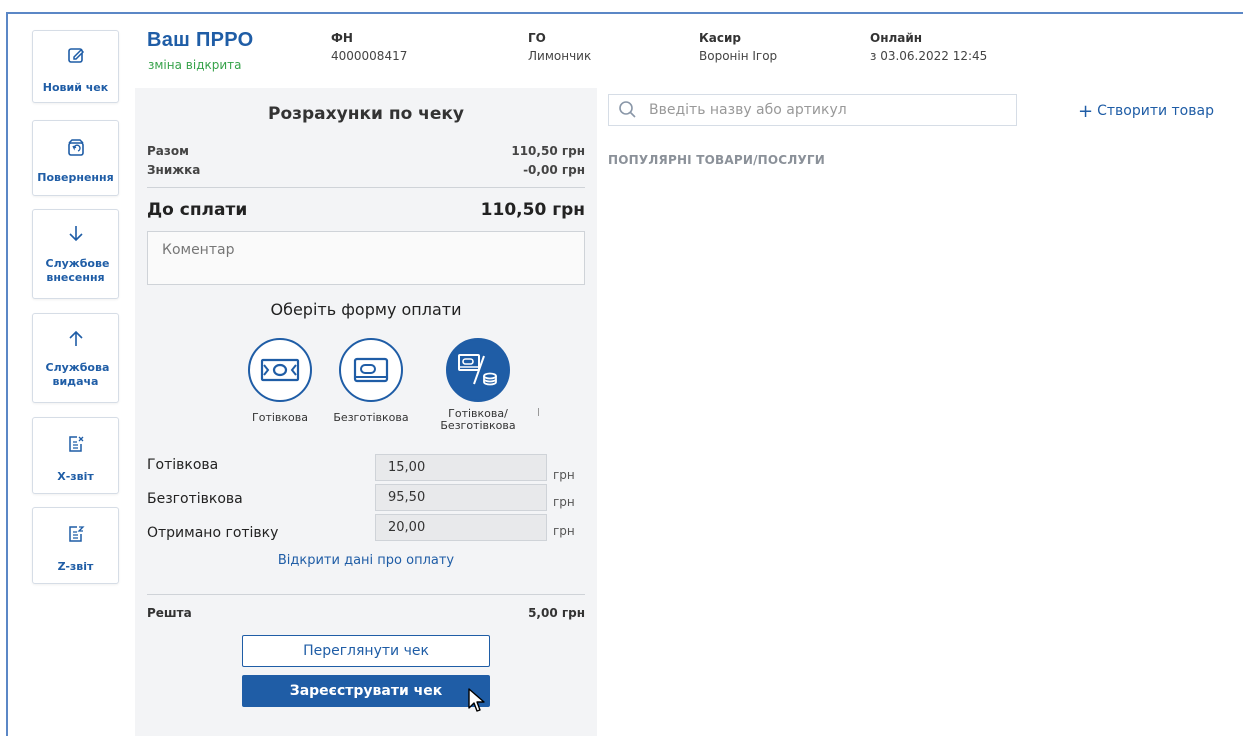  I want to click on return-button: Повернення, so click(75, 158).